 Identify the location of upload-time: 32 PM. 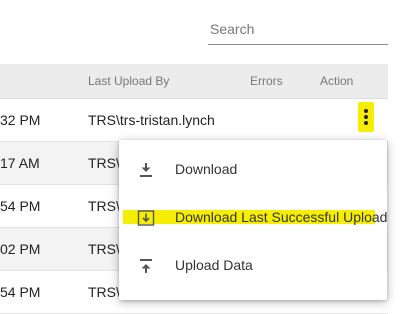
(20, 120).